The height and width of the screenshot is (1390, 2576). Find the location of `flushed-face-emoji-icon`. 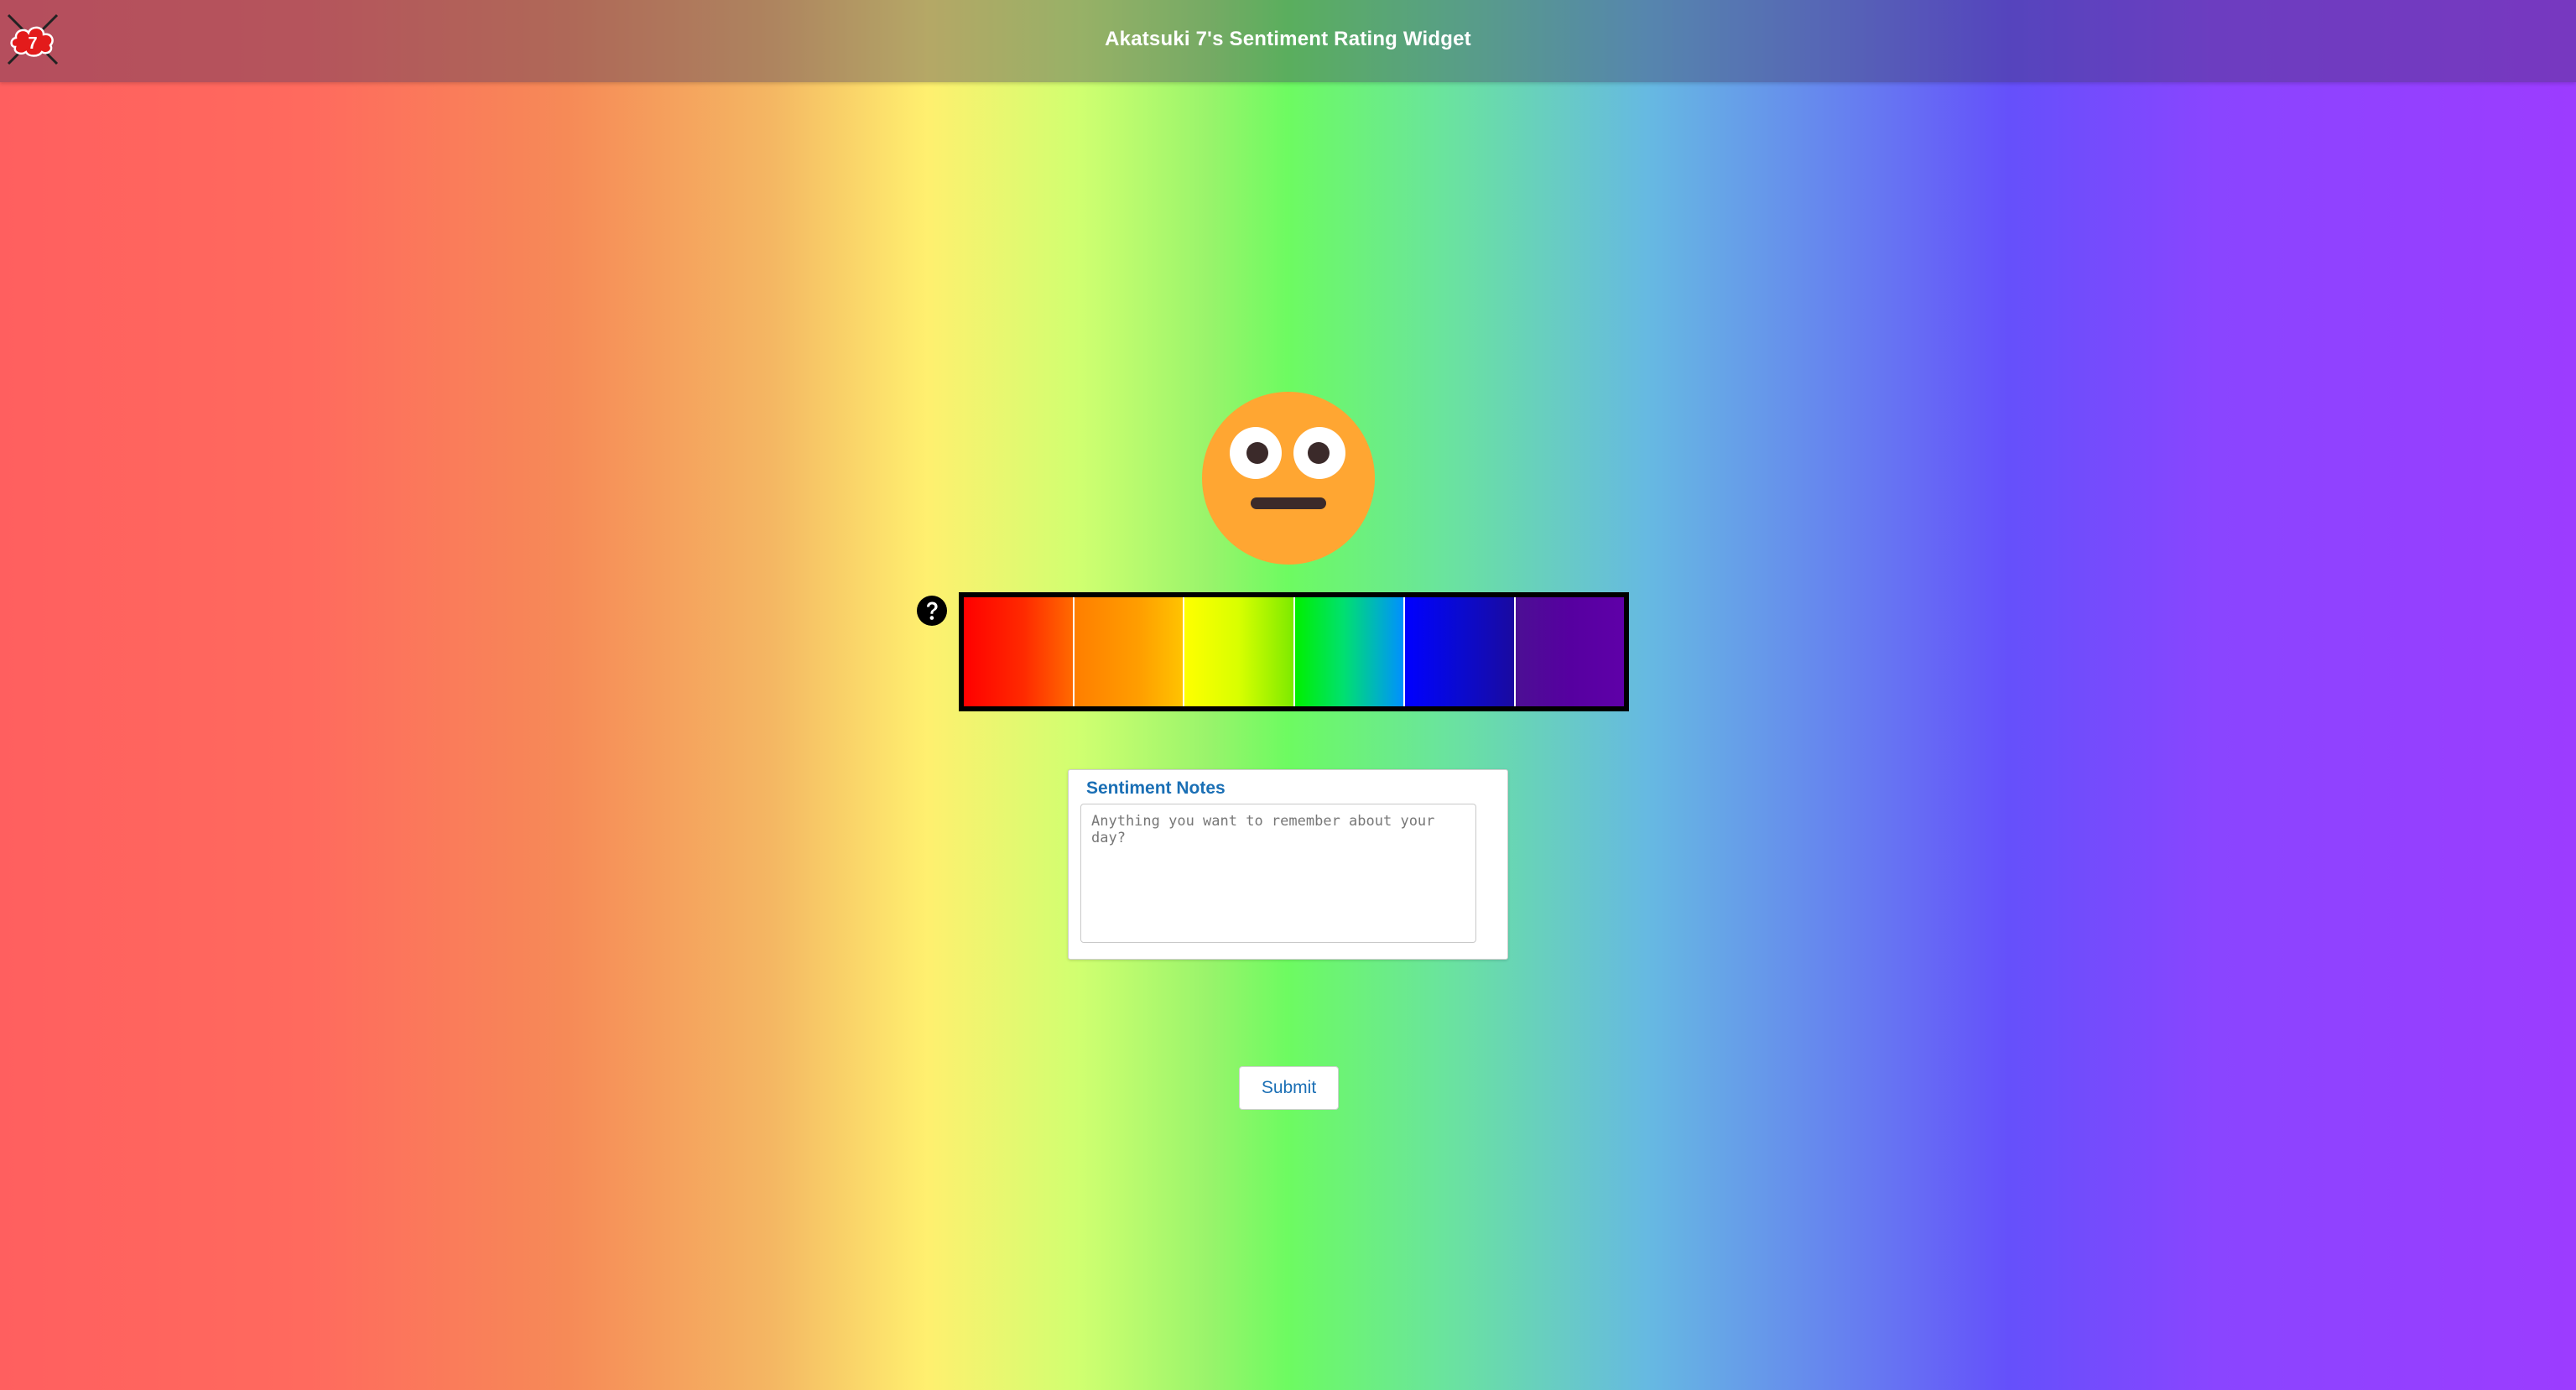

flushed-face-emoji-icon is located at coordinates (1288, 479).